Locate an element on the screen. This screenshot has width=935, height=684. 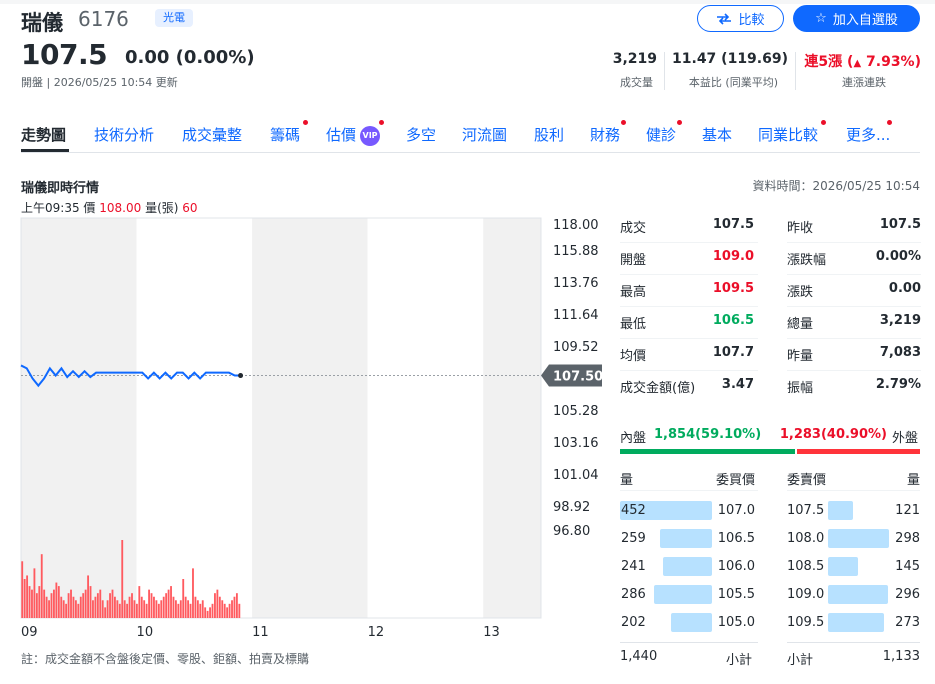
ask-qty: 273 is located at coordinates (907, 622).